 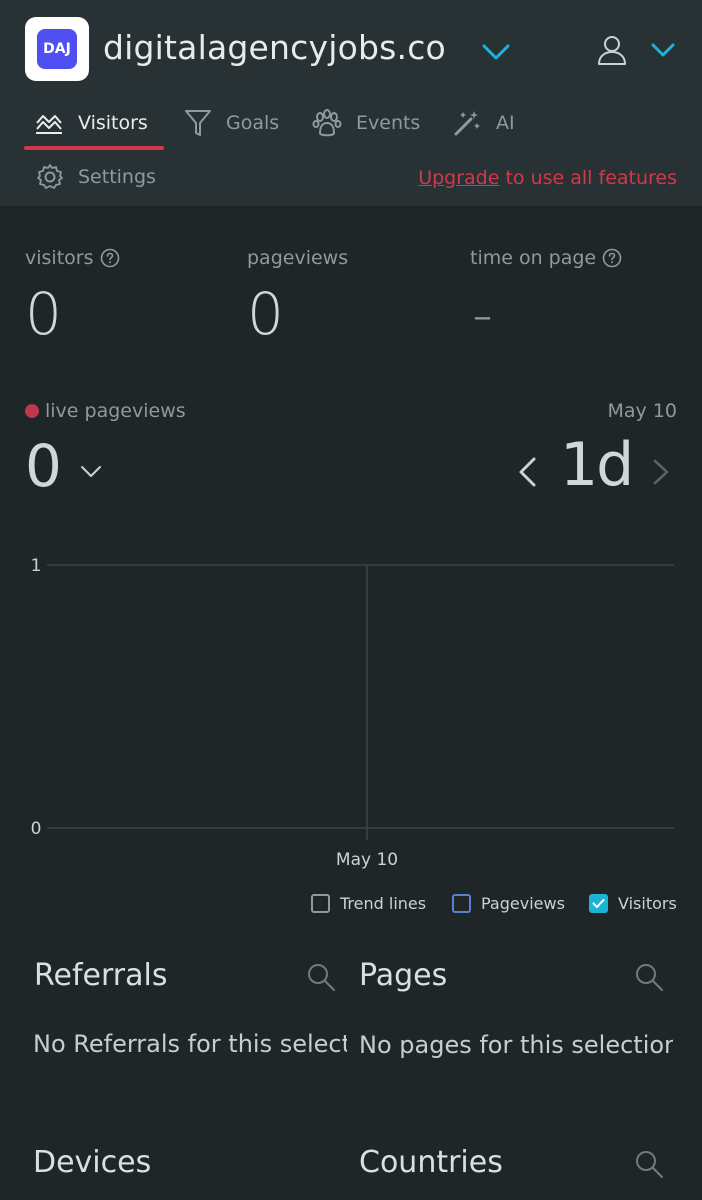 What do you see at coordinates (327, 123) in the screenshot?
I see `paw-icon` at bounding box center [327, 123].